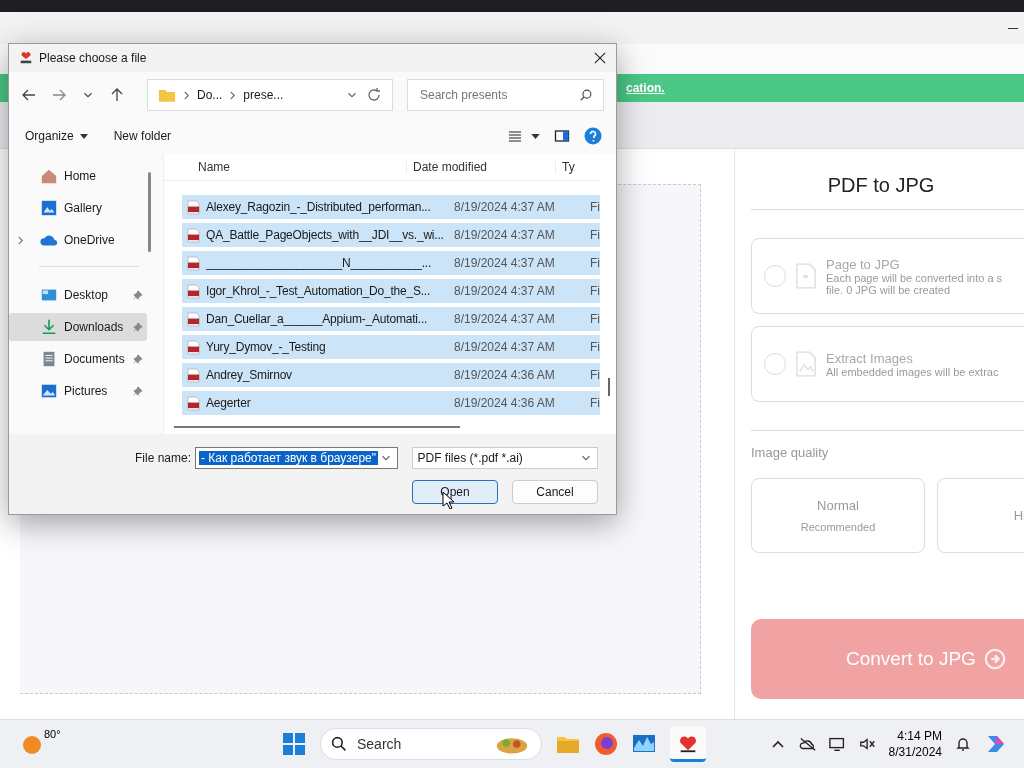 This screenshot has width=1024, height=768. Describe the element at coordinates (912, 371) in the screenshot. I see `option-description: All embedded images will be extrac` at that location.